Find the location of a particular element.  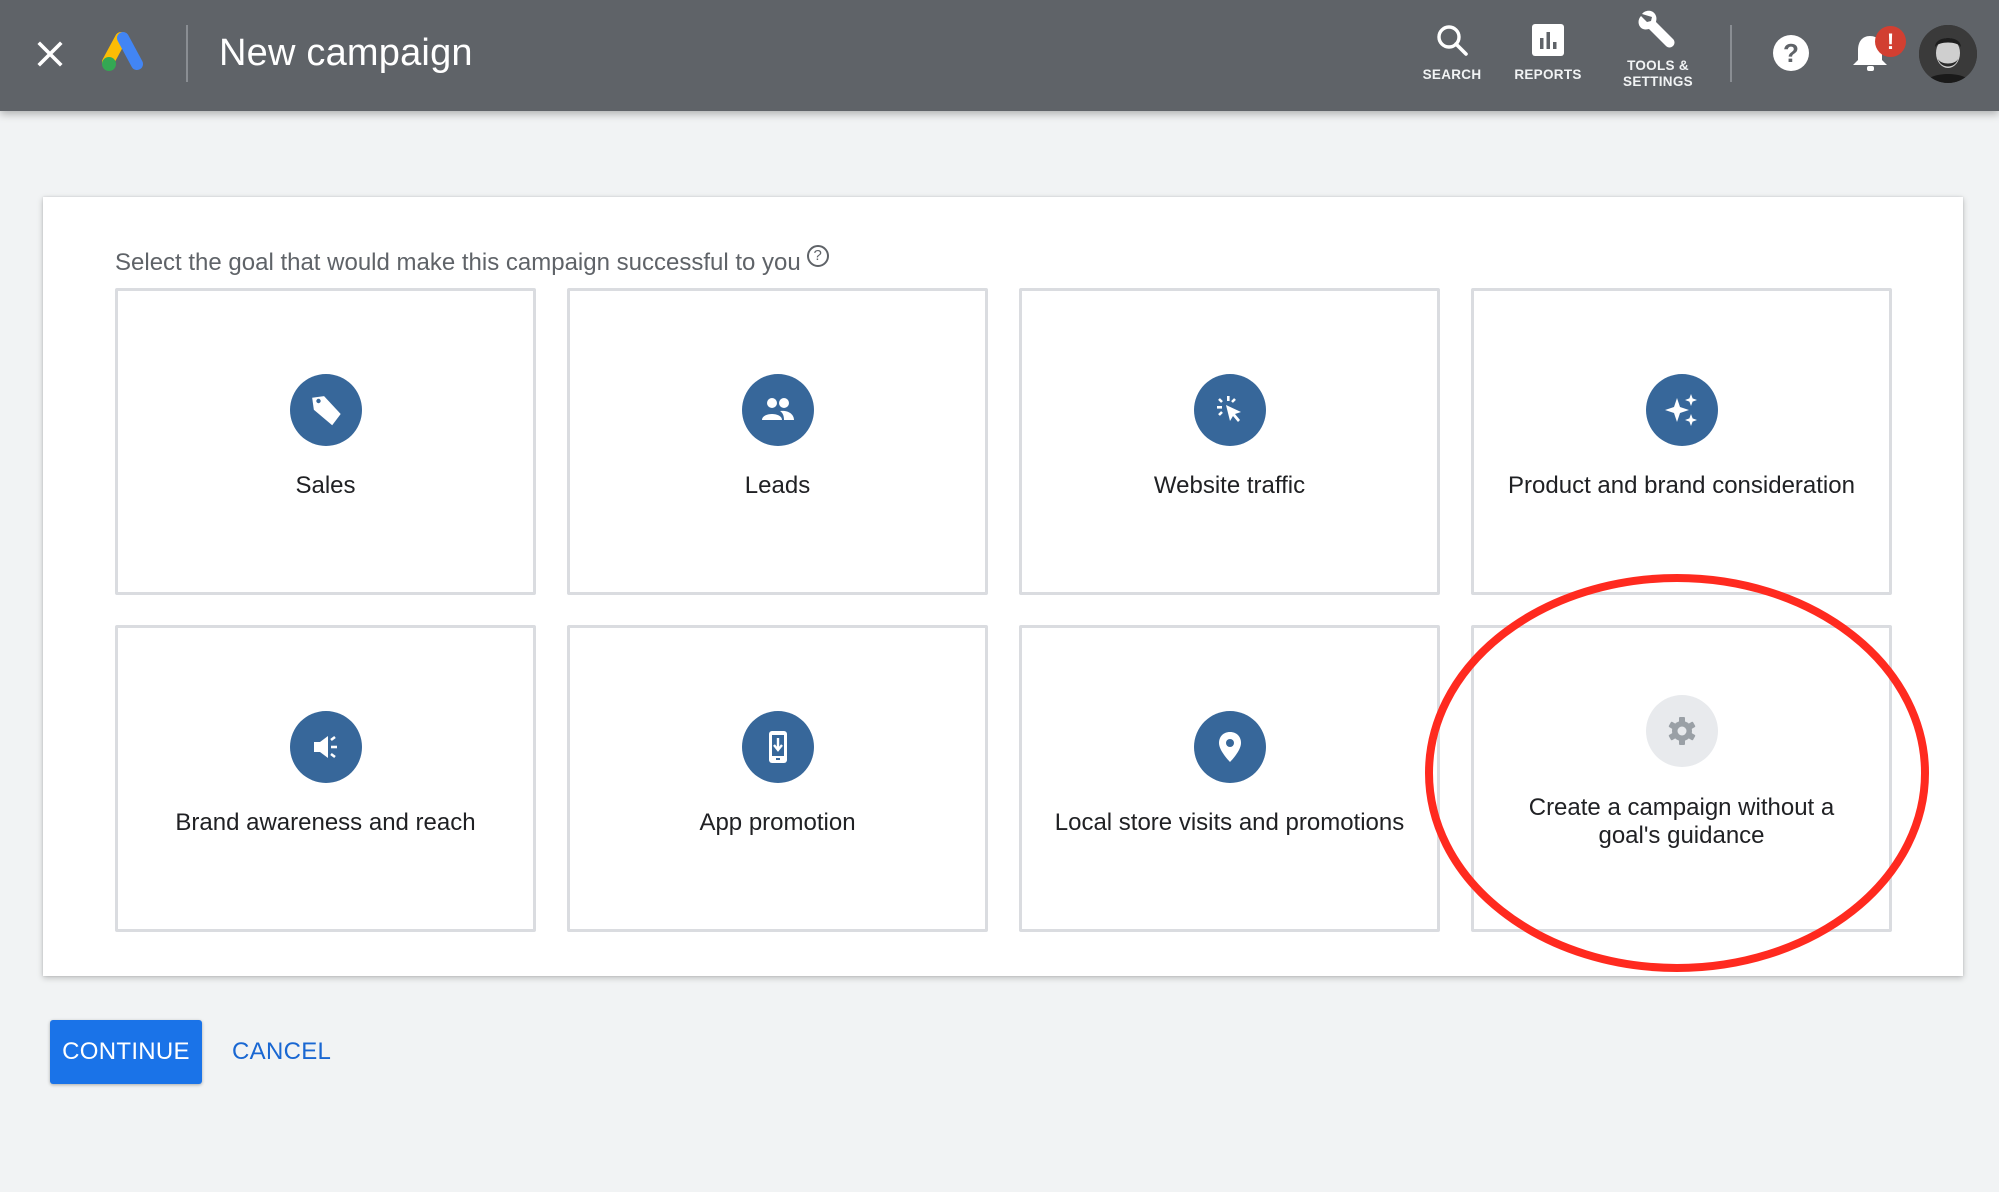

people-icon is located at coordinates (777, 410).